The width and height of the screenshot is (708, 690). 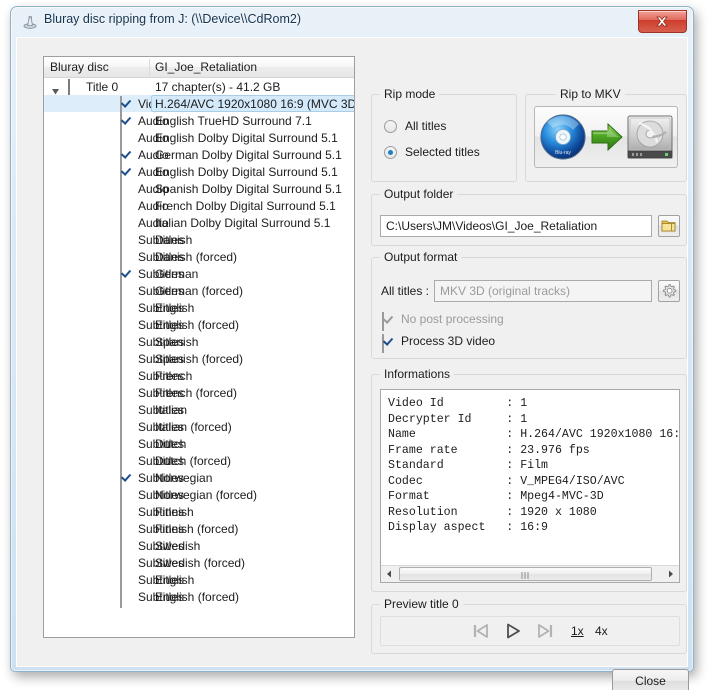 I want to click on tree-row: Subtitles Swedish, so click(x=199, y=547).